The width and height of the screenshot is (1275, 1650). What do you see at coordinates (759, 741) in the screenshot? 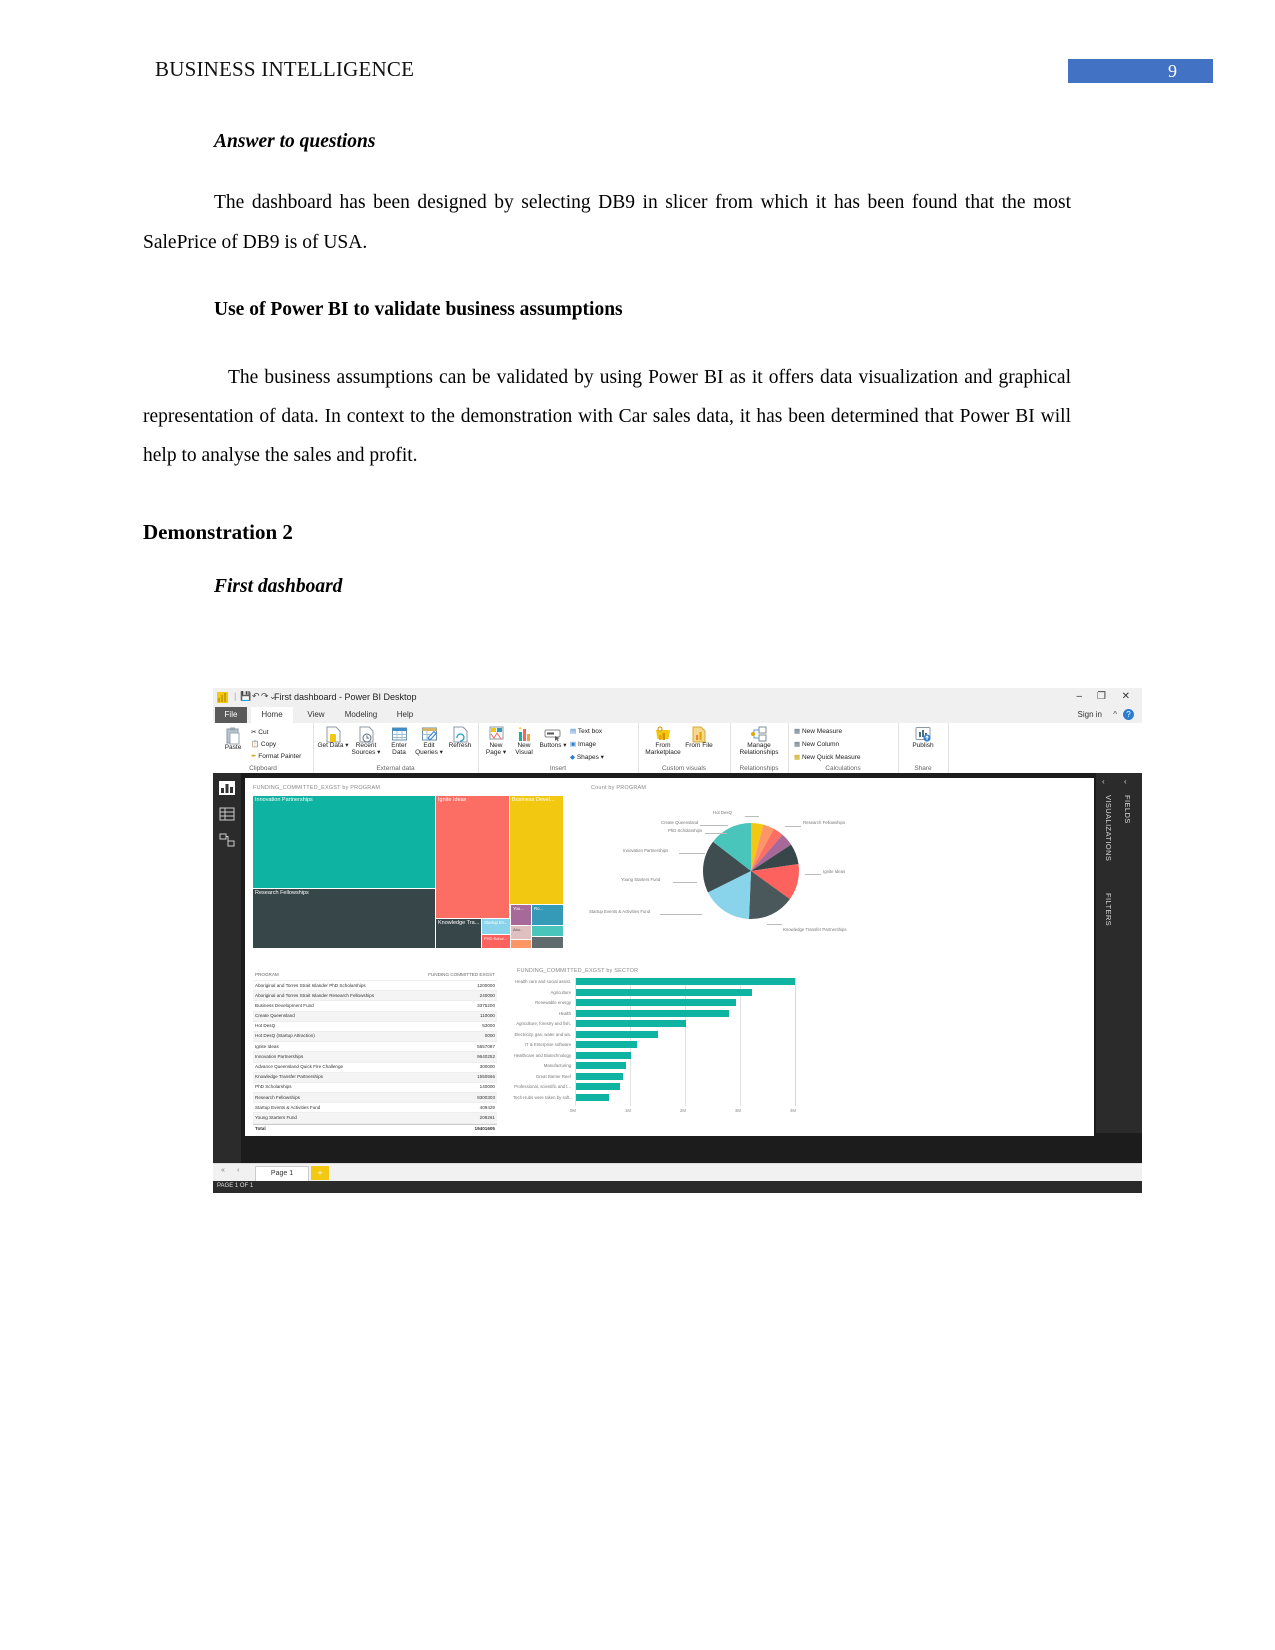
I see `ribbon-button-manage-relationships: Manage Relationships` at bounding box center [759, 741].